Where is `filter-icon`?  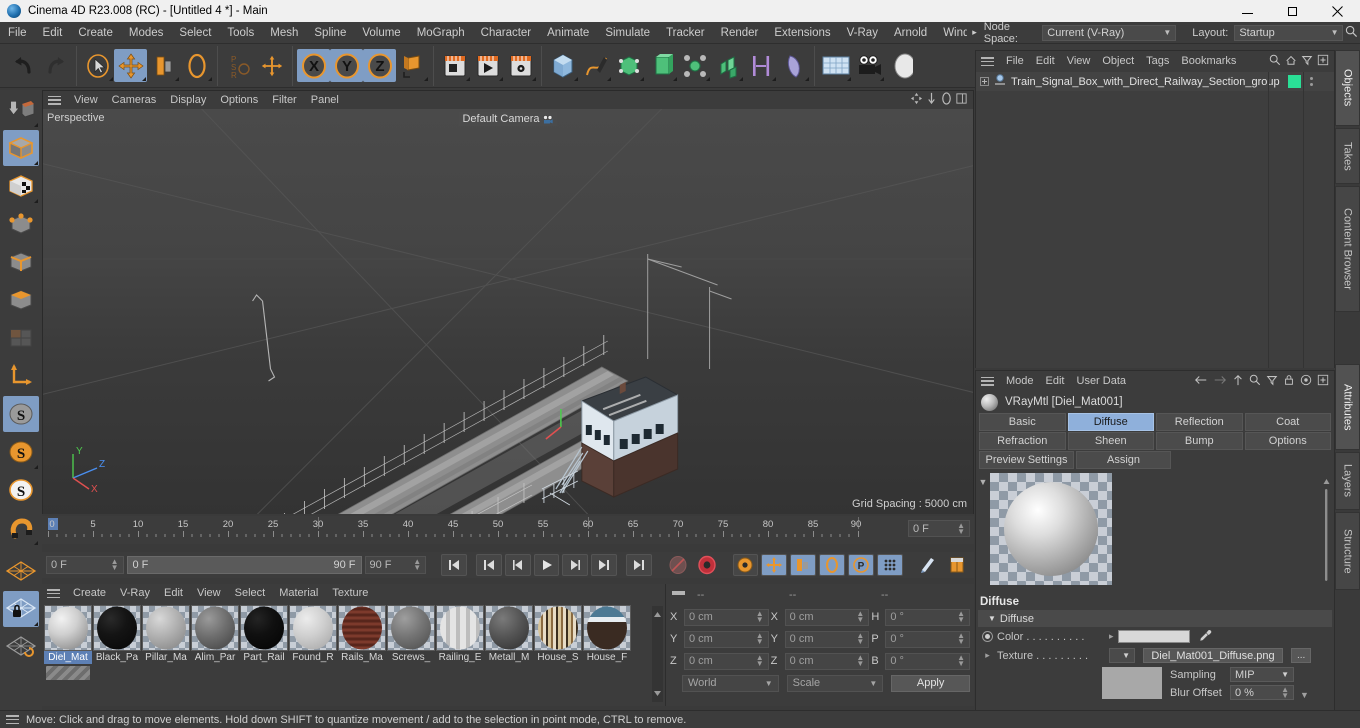
filter-icon is located at coordinates (1272, 381).